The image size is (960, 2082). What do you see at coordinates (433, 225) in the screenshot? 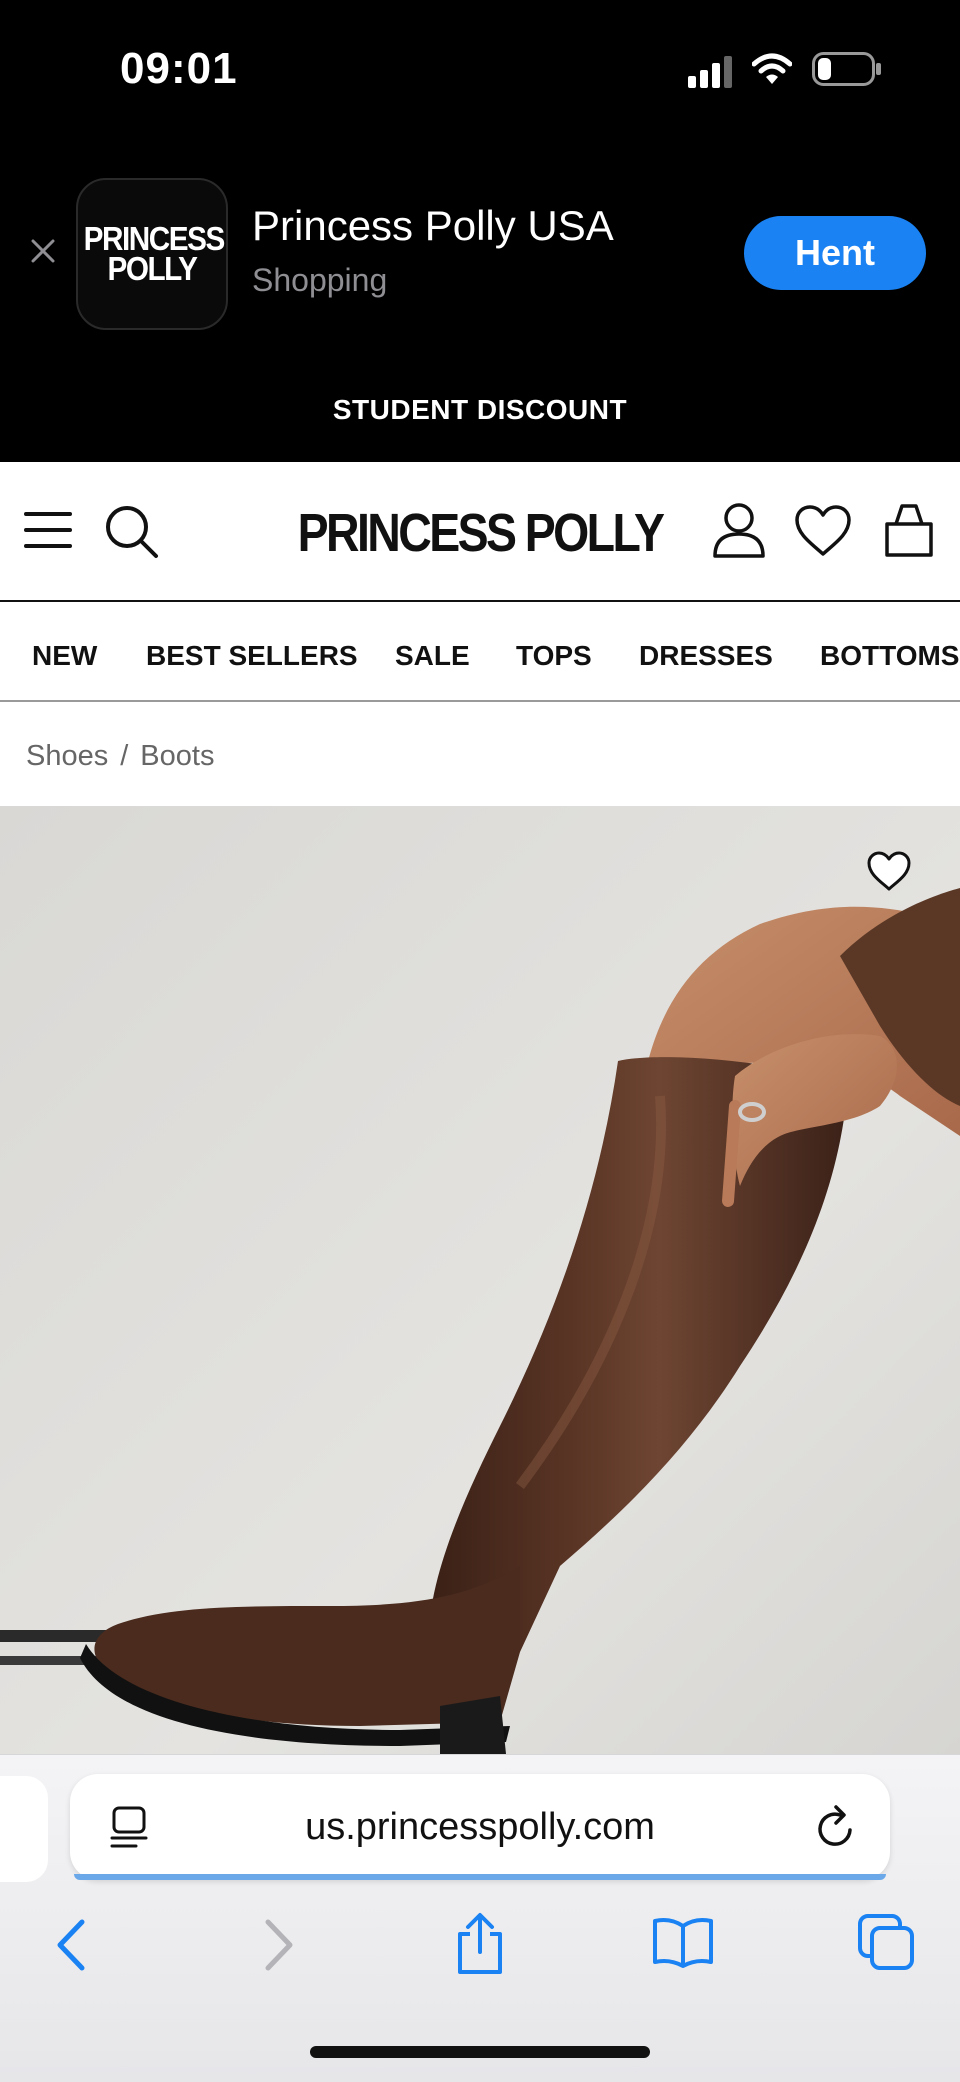
I see `app-name: Princess Polly USA` at bounding box center [433, 225].